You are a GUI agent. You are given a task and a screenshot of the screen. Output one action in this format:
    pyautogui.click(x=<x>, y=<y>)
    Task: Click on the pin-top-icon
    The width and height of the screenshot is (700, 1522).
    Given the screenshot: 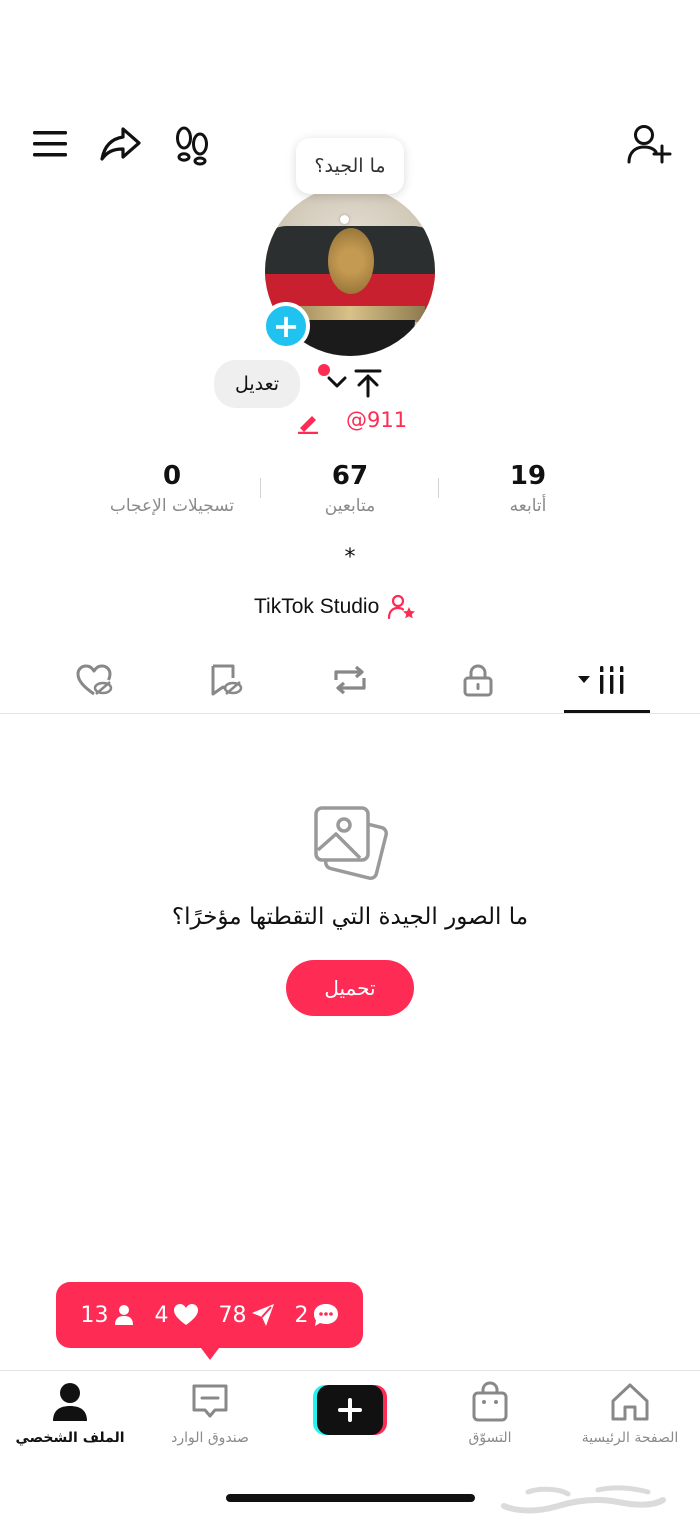 What is the action you would take?
    pyautogui.click(x=368, y=383)
    